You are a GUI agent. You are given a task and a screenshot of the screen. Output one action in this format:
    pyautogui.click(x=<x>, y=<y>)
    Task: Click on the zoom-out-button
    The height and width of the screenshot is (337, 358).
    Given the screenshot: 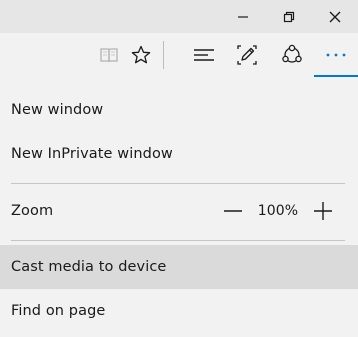 What is the action you would take?
    pyautogui.click(x=233, y=211)
    